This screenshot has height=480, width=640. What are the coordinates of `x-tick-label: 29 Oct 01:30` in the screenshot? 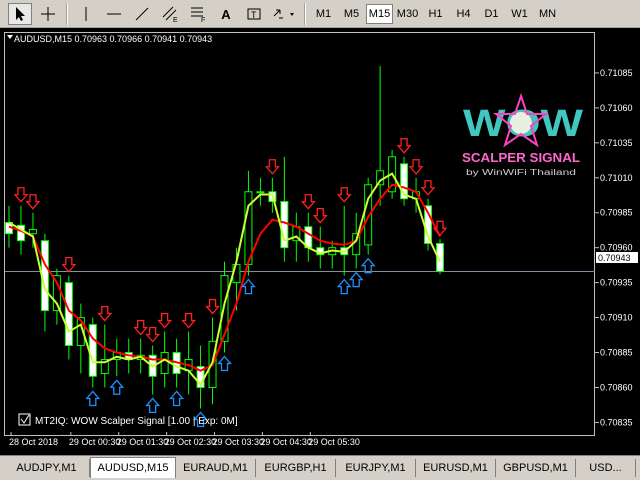 It's located at (143, 442).